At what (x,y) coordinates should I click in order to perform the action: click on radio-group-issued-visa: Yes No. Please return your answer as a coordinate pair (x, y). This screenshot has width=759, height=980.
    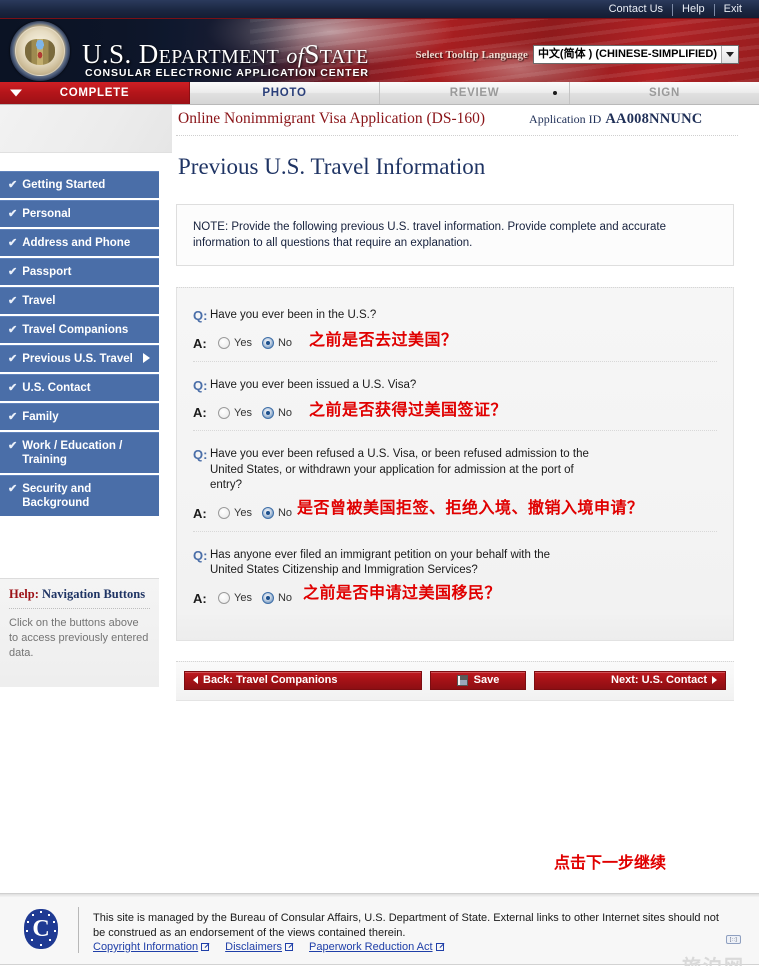
    Looking at the image, I should click on (255, 412).